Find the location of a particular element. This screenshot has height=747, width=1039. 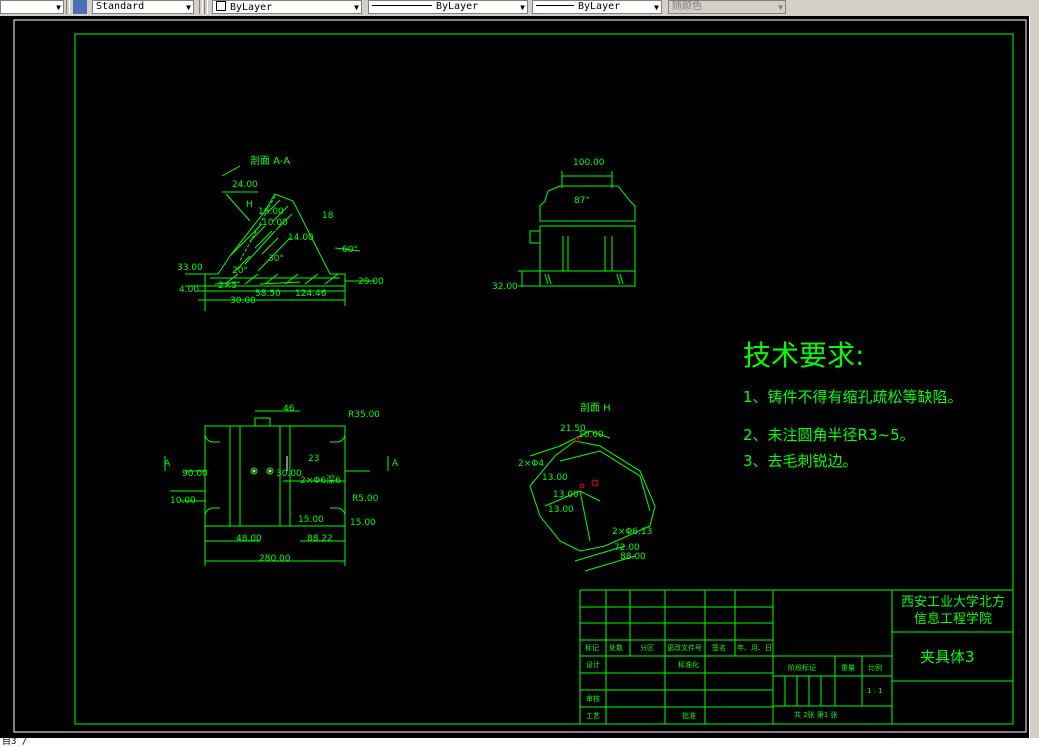

left-label: 批准 is located at coordinates (689, 716).